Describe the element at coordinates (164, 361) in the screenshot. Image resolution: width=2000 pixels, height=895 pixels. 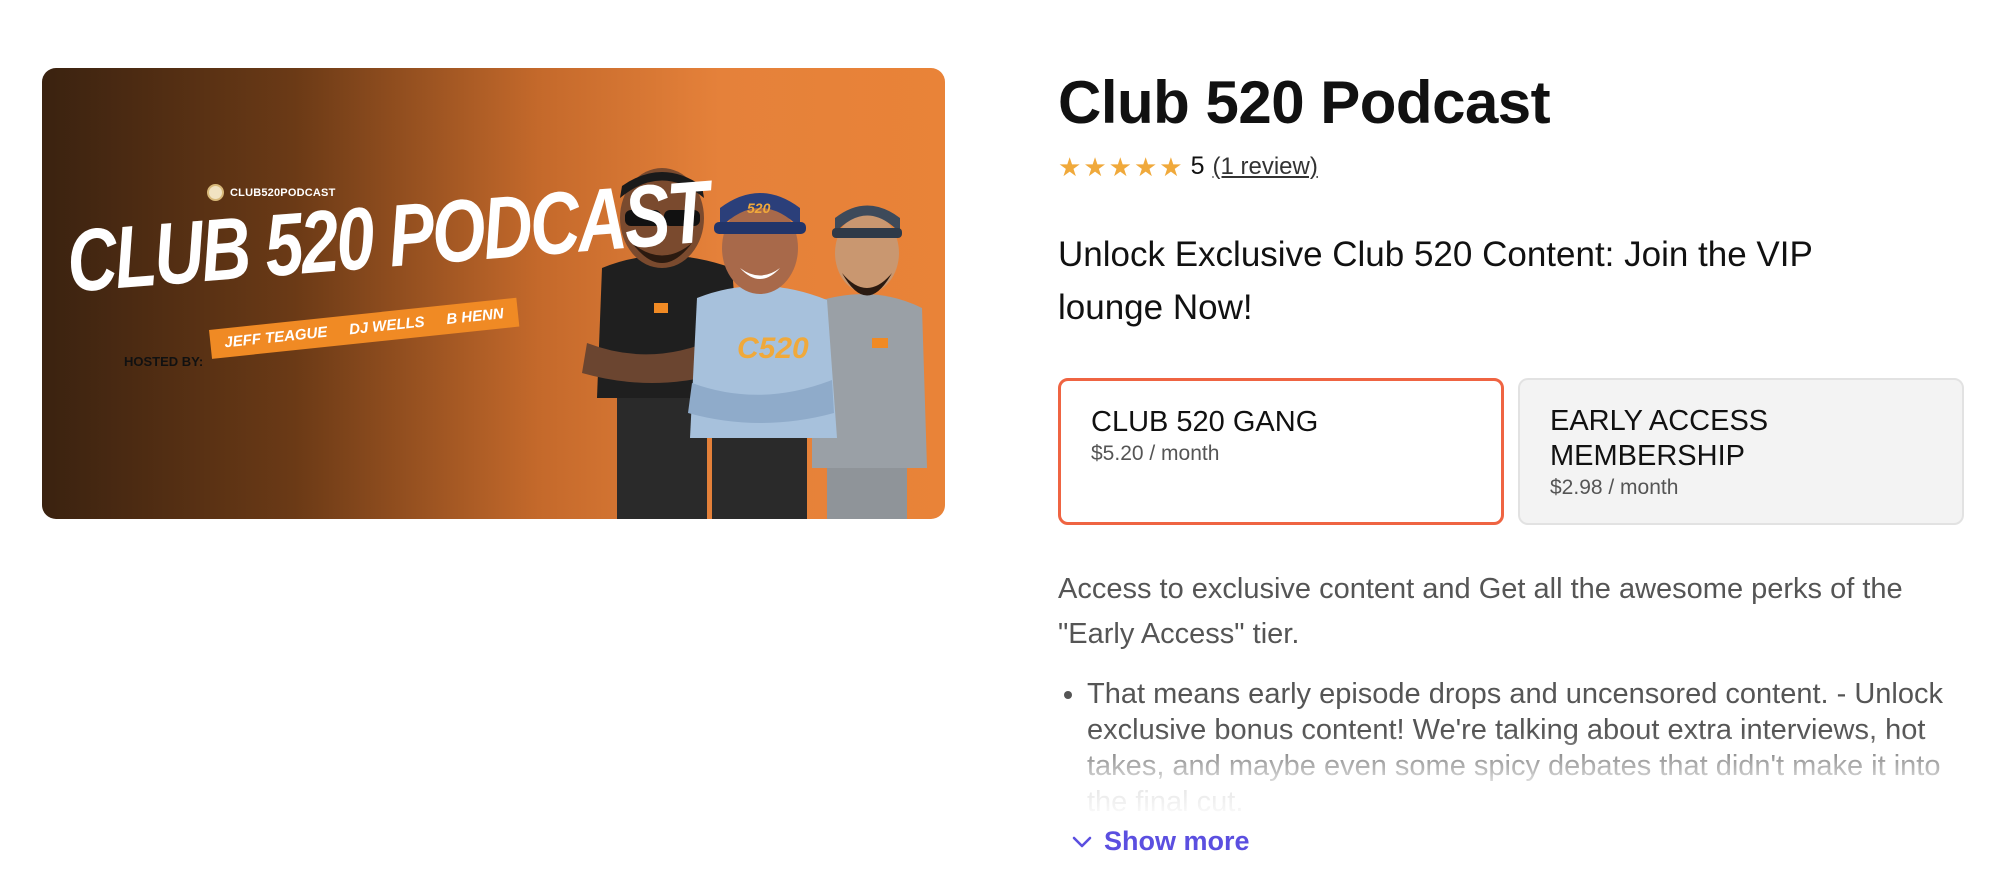
I see `hosted-by-label: HOSTED BY:` at that location.